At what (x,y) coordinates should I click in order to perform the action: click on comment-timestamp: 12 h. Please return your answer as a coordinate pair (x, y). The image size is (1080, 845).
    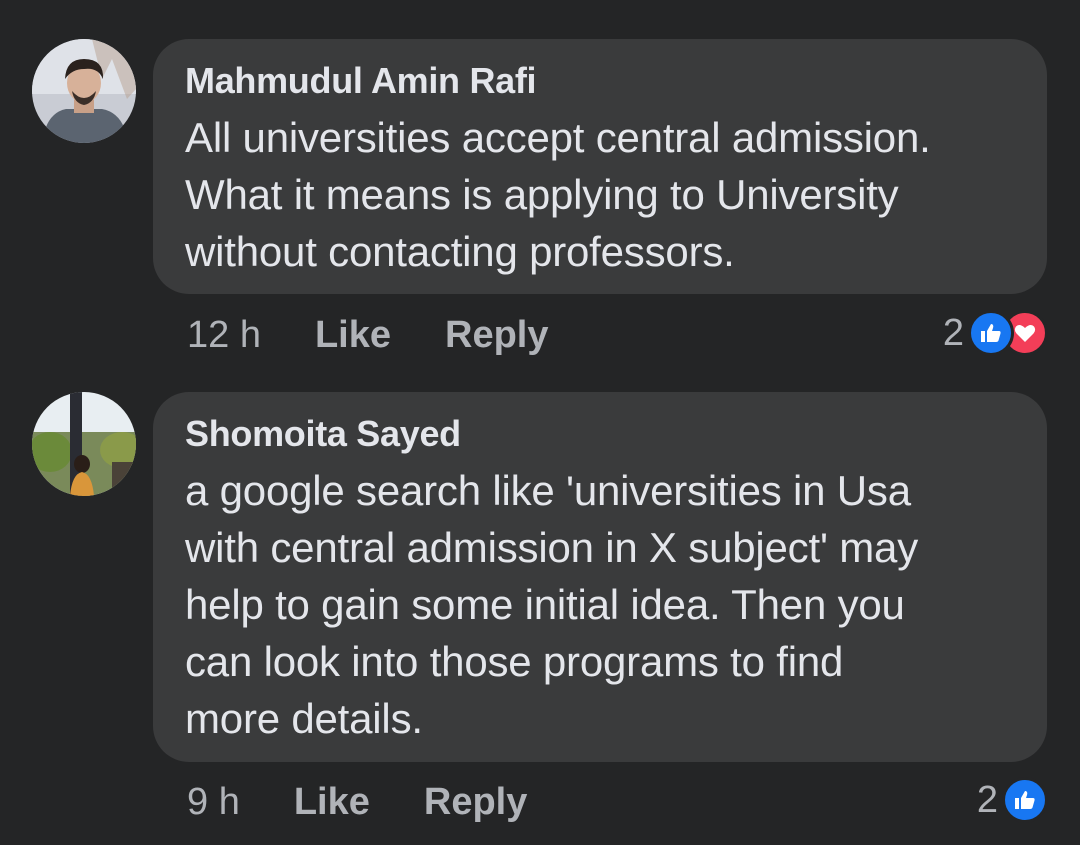
    Looking at the image, I should click on (224, 335).